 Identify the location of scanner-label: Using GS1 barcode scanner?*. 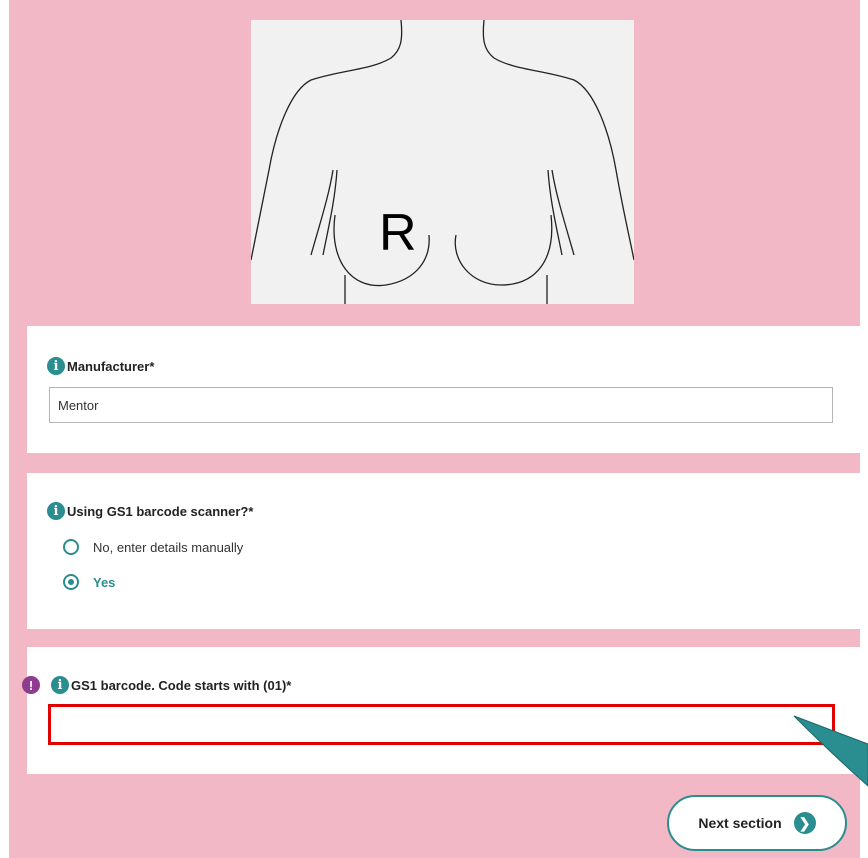
(160, 511).